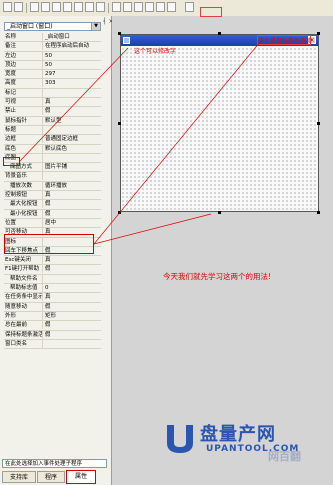 The height and width of the screenshot is (485, 333). I want to click on property-row: 帮助标志值 0, so click(53, 289).